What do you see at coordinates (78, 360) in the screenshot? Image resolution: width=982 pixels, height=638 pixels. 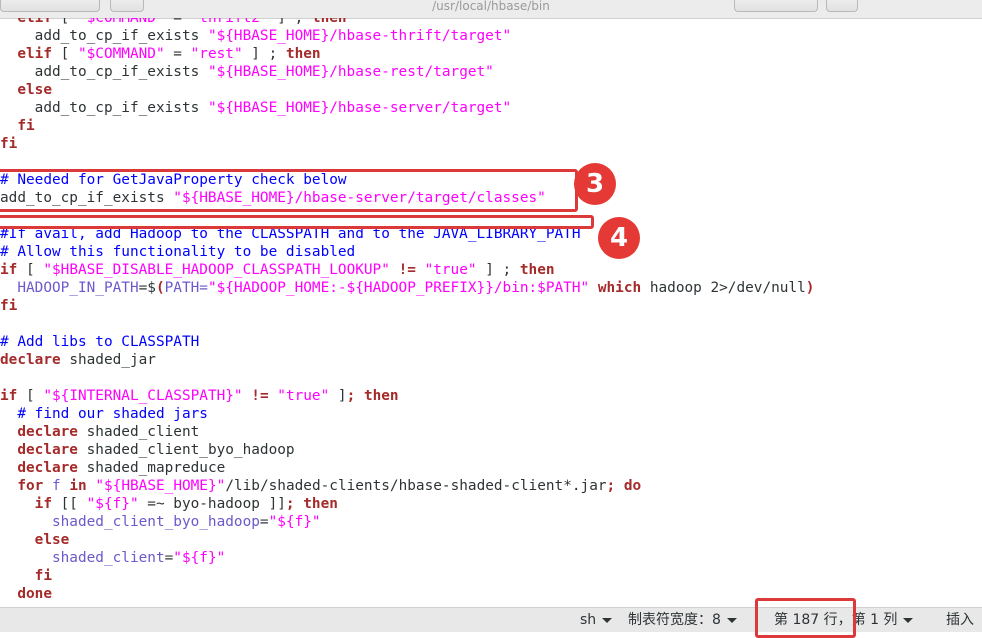 I see `code-line: declare shaded_jar` at bounding box center [78, 360].